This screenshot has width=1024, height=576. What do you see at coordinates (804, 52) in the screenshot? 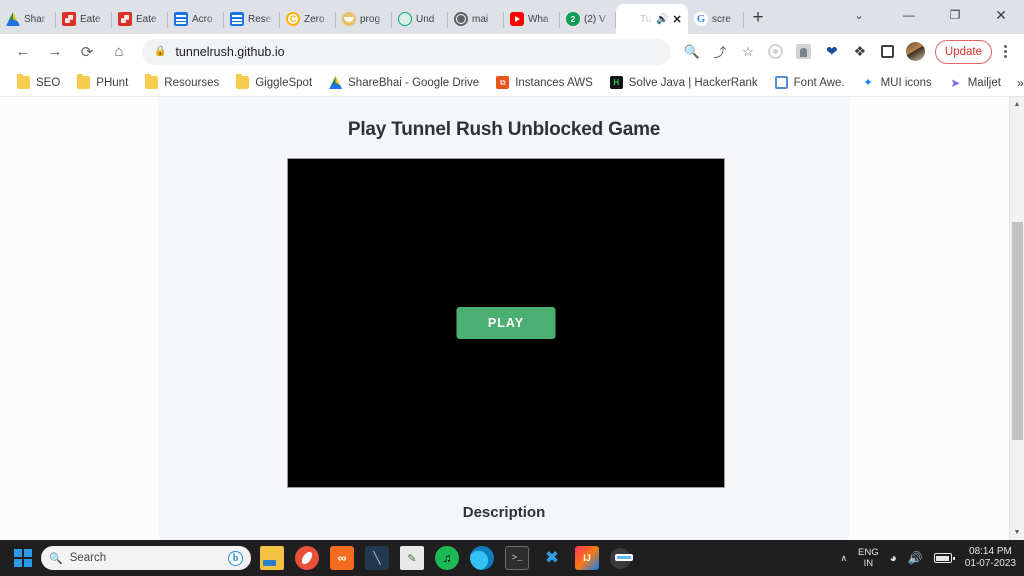
I see `image-extension-icon` at bounding box center [804, 52].